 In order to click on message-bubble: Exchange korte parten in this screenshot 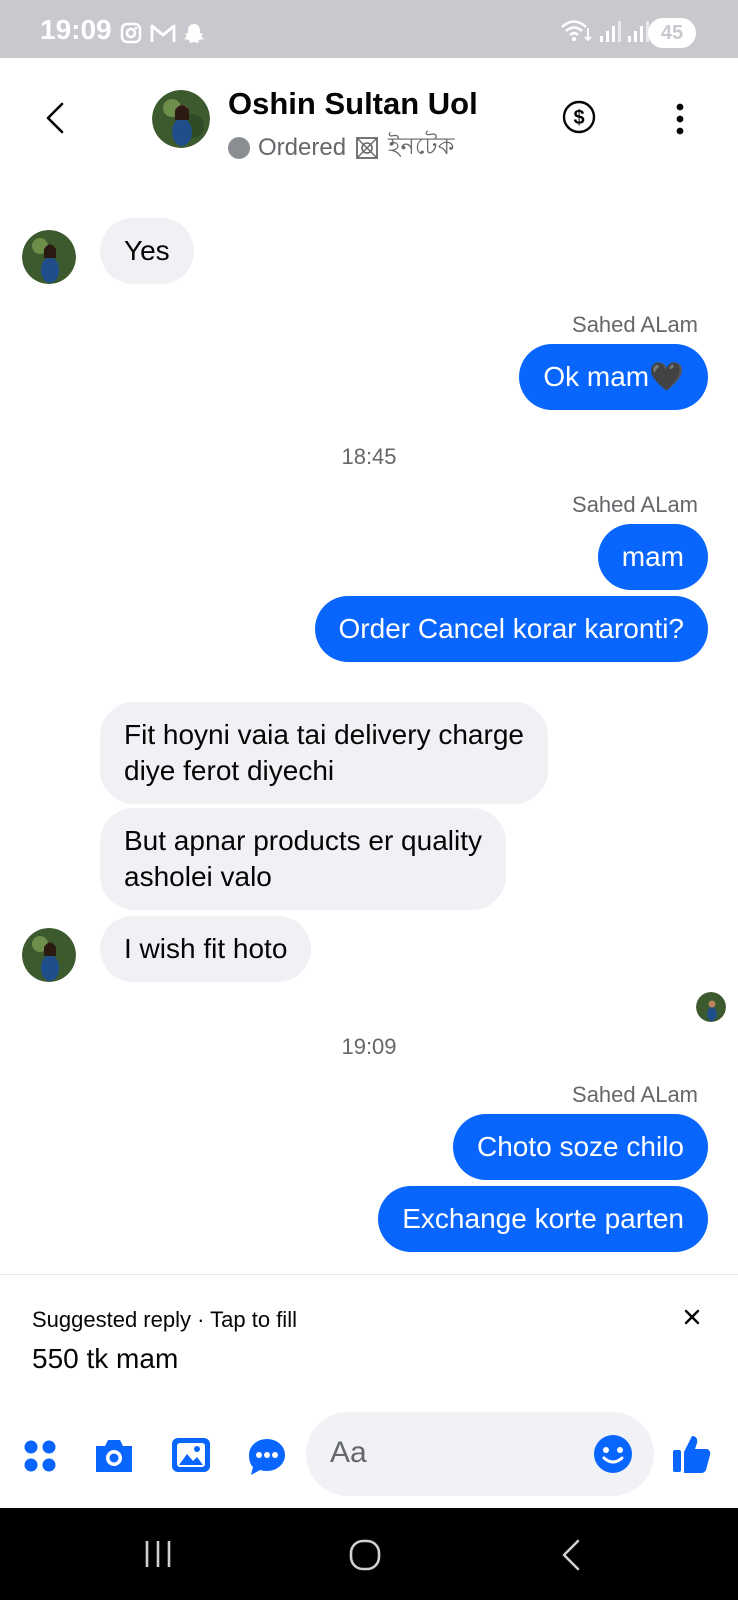, I will do `click(543, 1219)`.